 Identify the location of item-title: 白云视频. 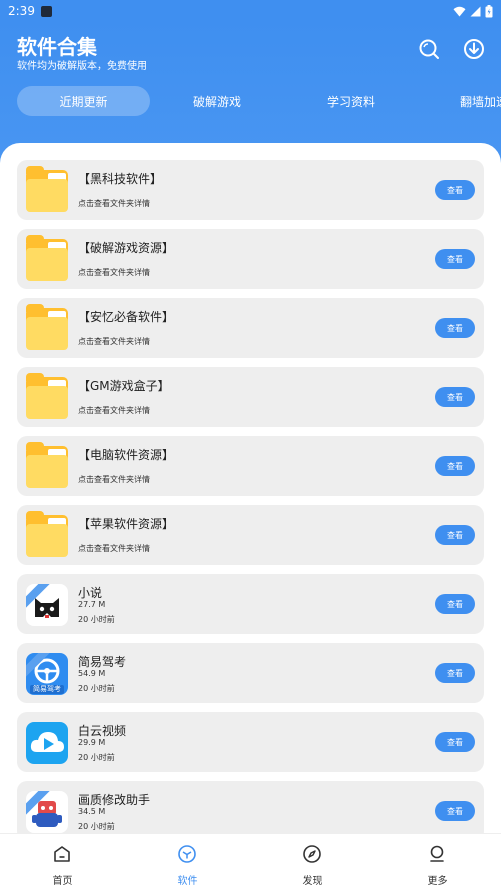
(102, 731).